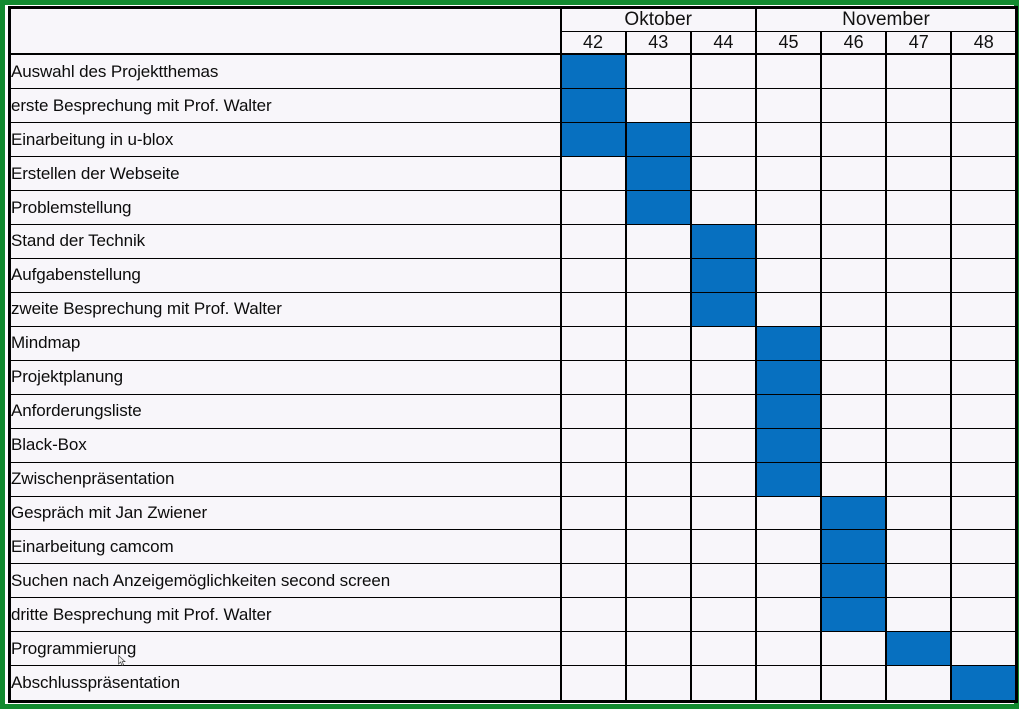 This screenshot has height=709, width=1019. I want to click on task-label: Stand der Technik, so click(285, 241).